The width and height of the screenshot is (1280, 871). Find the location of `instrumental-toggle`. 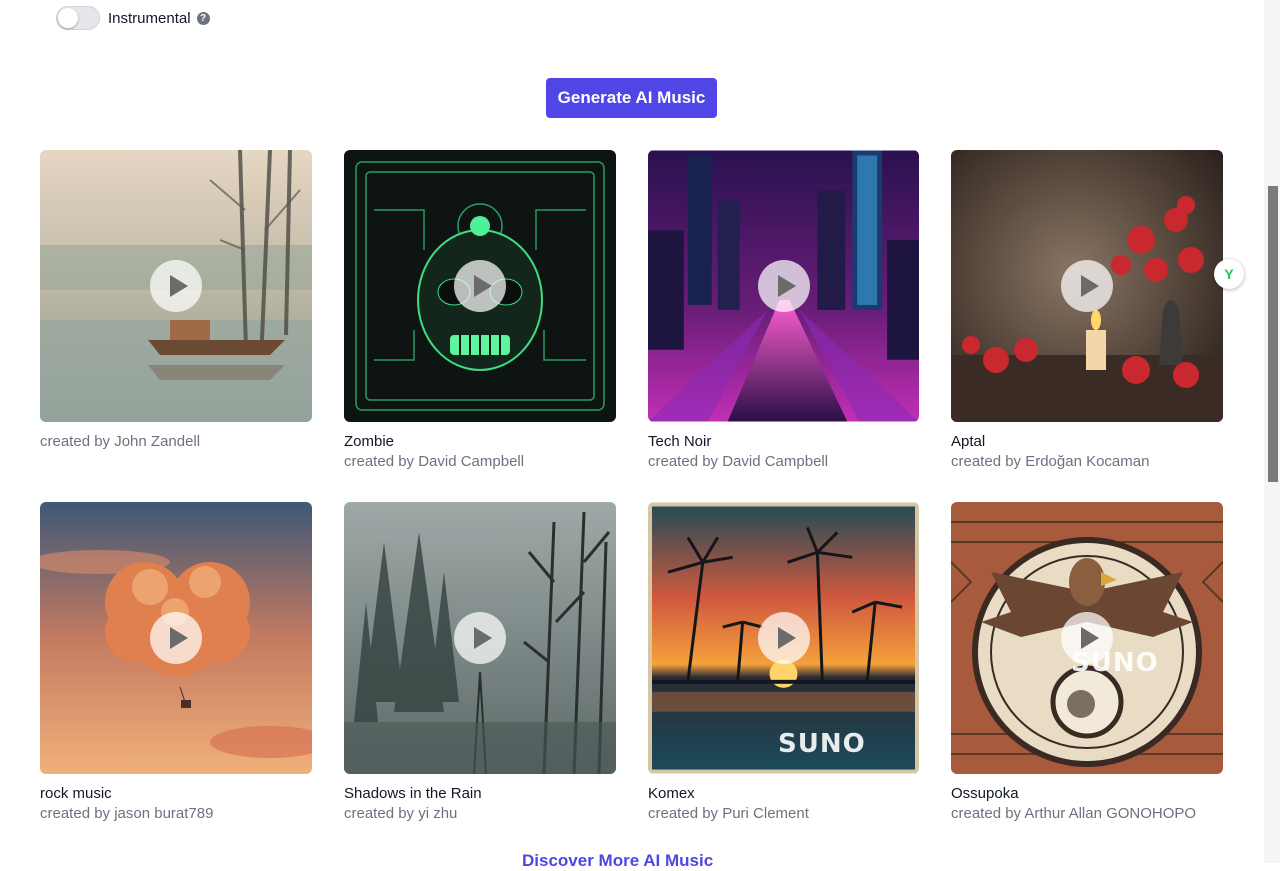

instrumental-toggle is located at coordinates (78, 18).